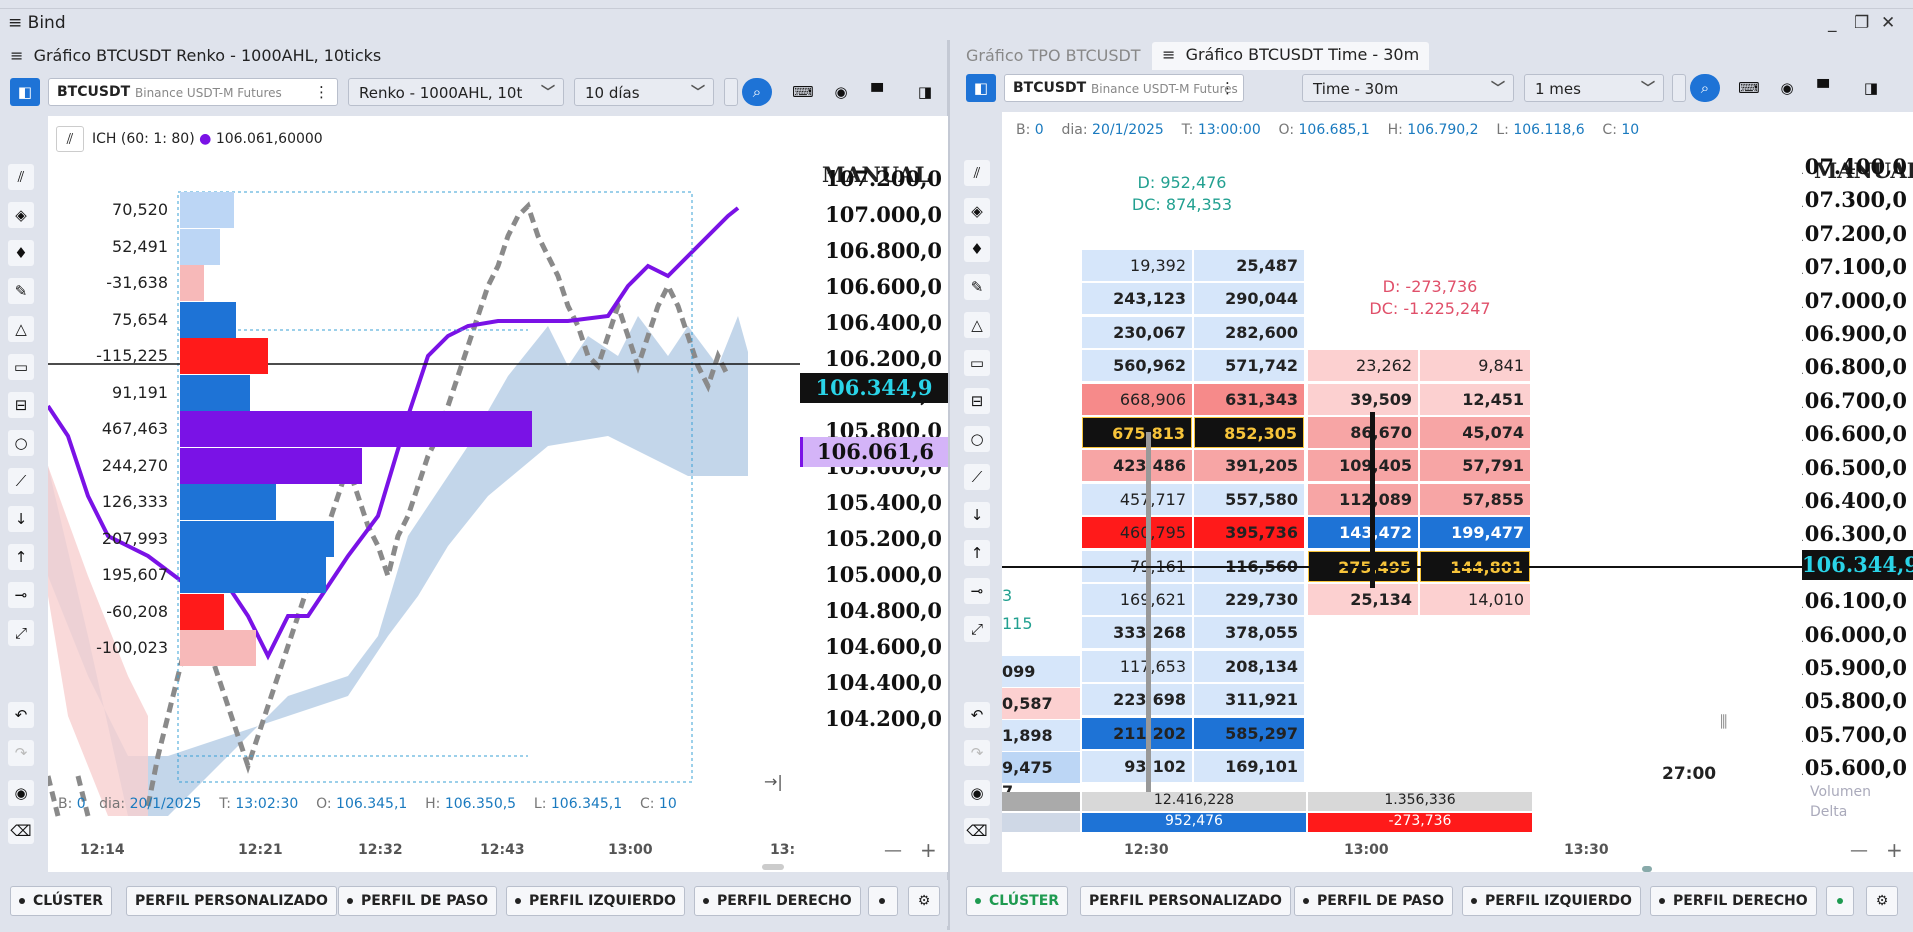  I want to click on volume-label: -31,638, so click(137, 282).